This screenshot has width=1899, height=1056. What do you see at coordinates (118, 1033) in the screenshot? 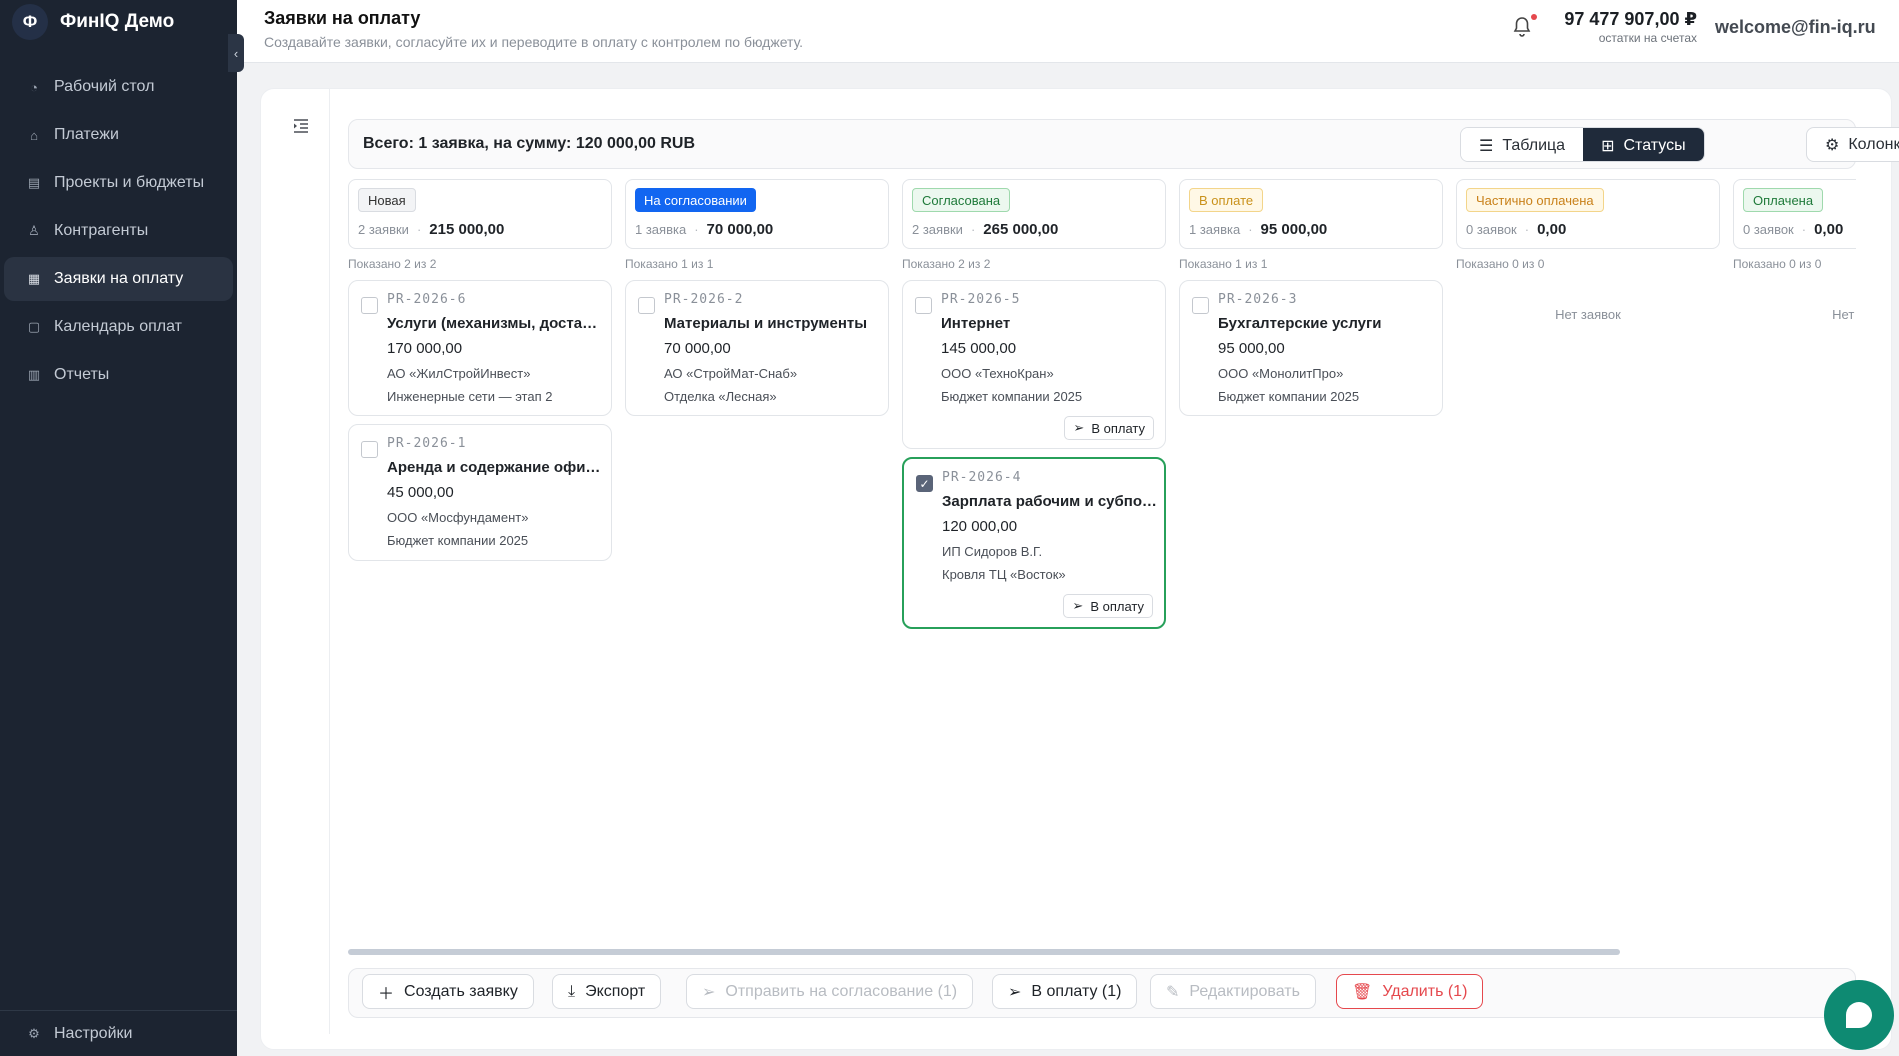
I see `sidebar-item-settings: ⚙ Настройки` at bounding box center [118, 1033].